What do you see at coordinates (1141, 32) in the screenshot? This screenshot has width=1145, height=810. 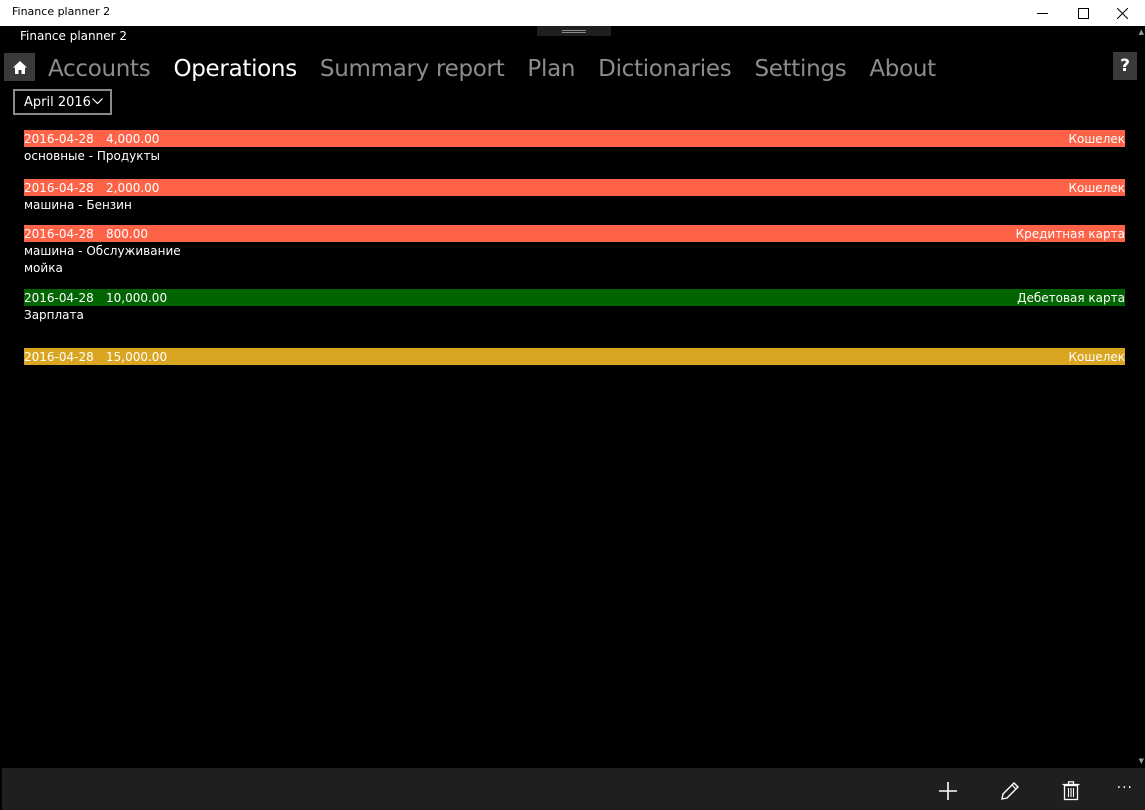 I see `scroll-up-icon: ▲` at bounding box center [1141, 32].